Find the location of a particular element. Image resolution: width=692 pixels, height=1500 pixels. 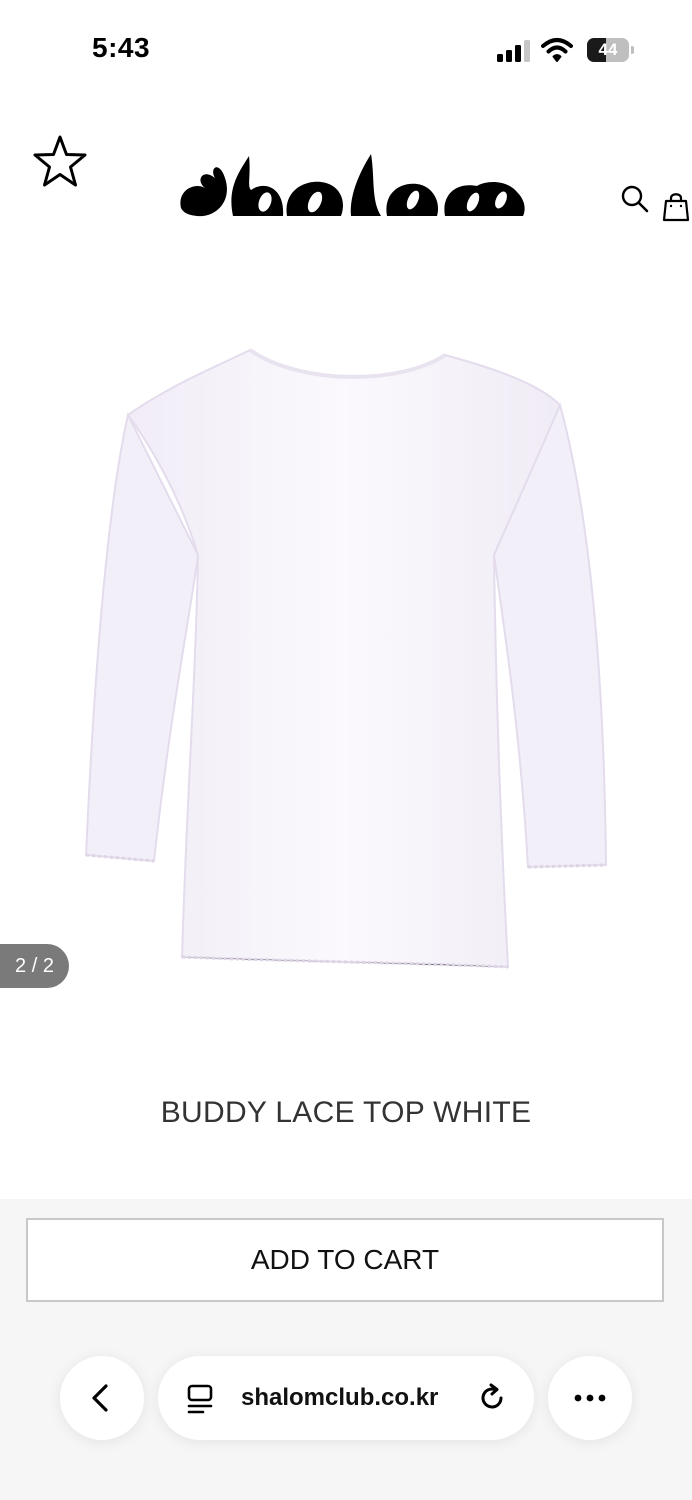

battery-icon: 44 is located at coordinates (611, 51).